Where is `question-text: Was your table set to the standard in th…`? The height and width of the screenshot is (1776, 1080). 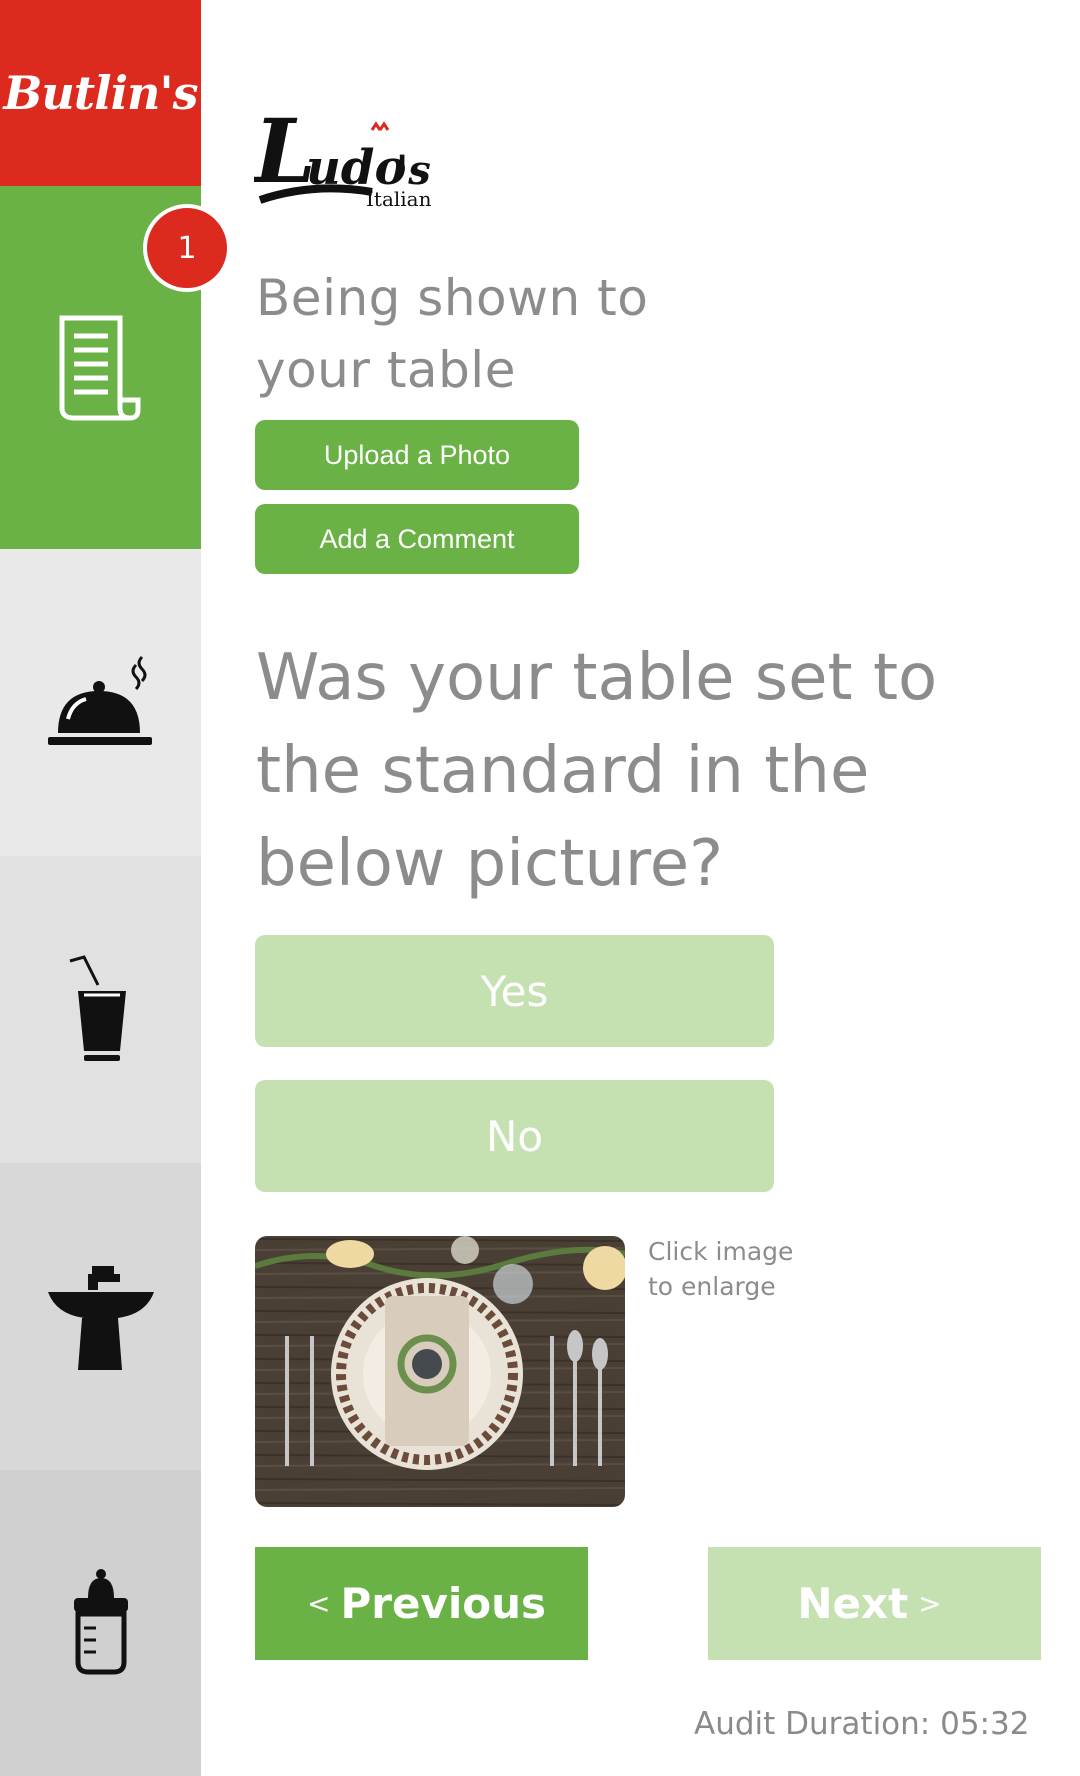
question-text: Was your table set to the standard in th… is located at coordinates (597, 771).